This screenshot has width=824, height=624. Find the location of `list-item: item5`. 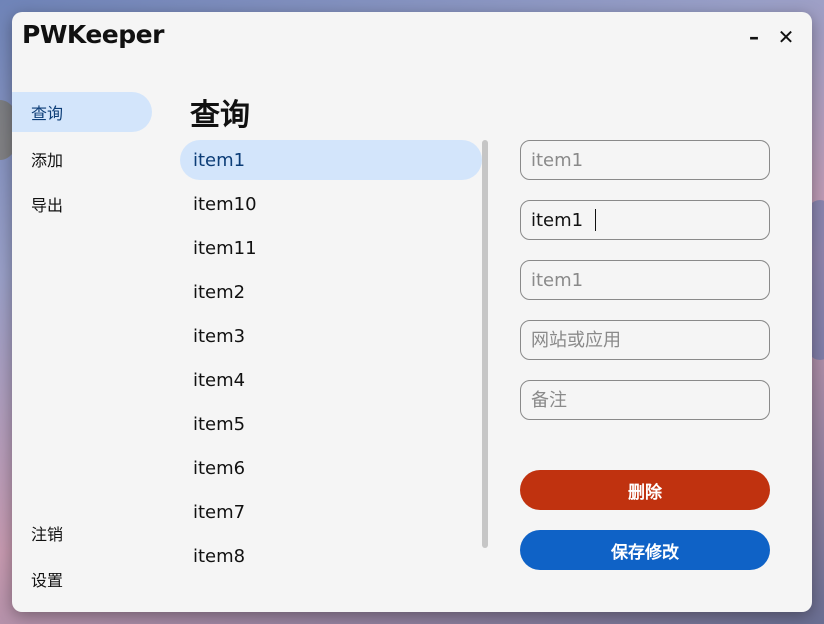

list-item: item5 is located at coordinates (331, 424).